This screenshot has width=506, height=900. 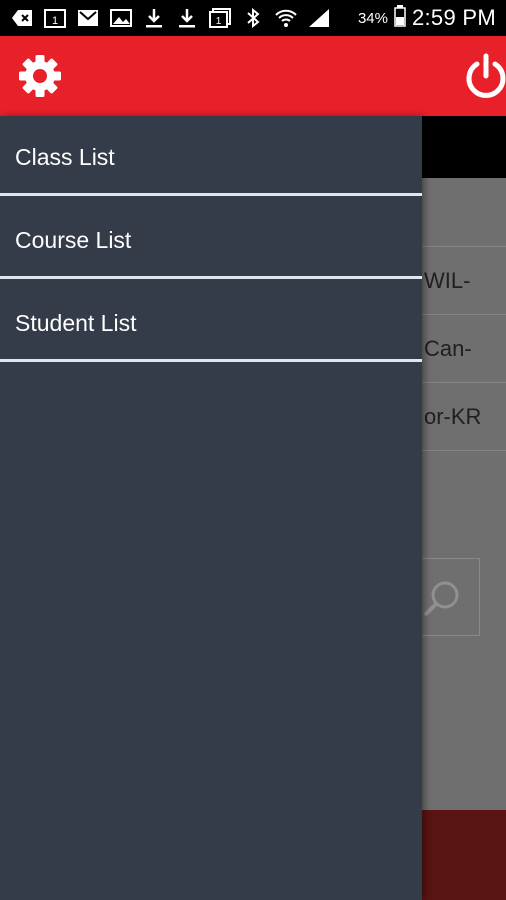 I want to click on list-item-text: WIL-, so click(x=447, y=280).